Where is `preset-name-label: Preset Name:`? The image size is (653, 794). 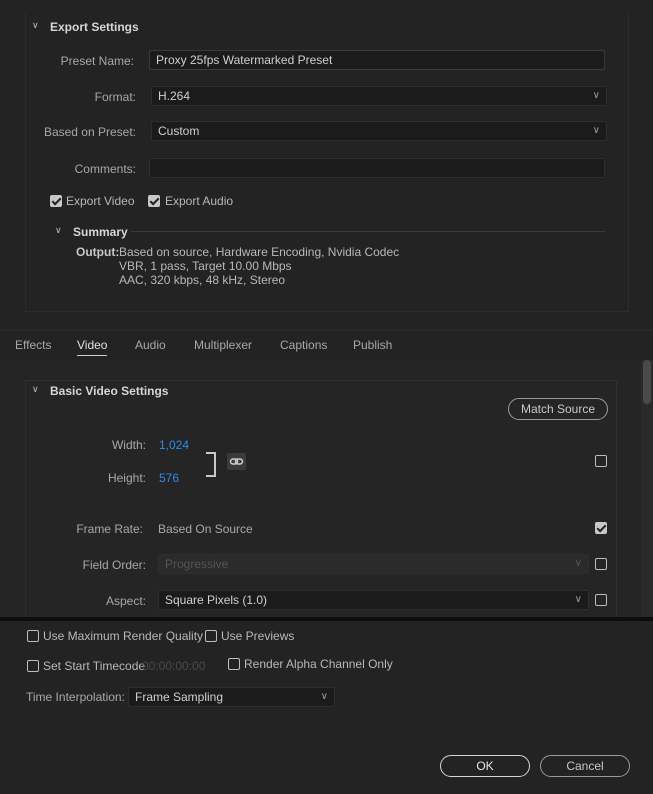 preset-name-label: Preset Name: is located at coordinates (97, 61).